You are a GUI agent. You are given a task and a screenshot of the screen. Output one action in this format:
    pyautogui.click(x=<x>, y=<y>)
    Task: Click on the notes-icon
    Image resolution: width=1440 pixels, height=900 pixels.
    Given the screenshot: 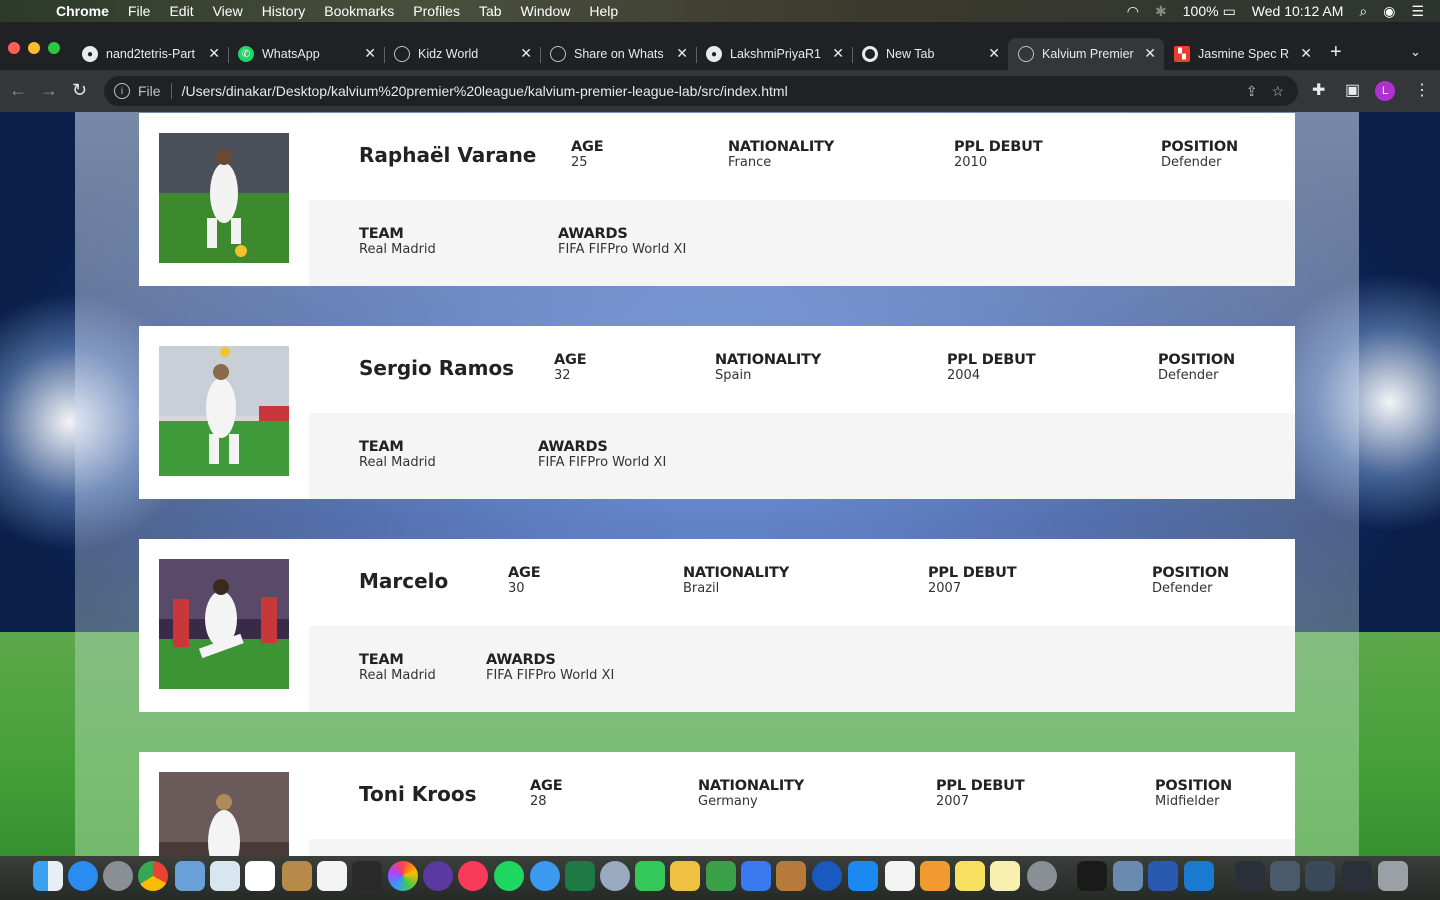 What is the action you would take?
    pyautogui.click(x=1005, y=876)
    